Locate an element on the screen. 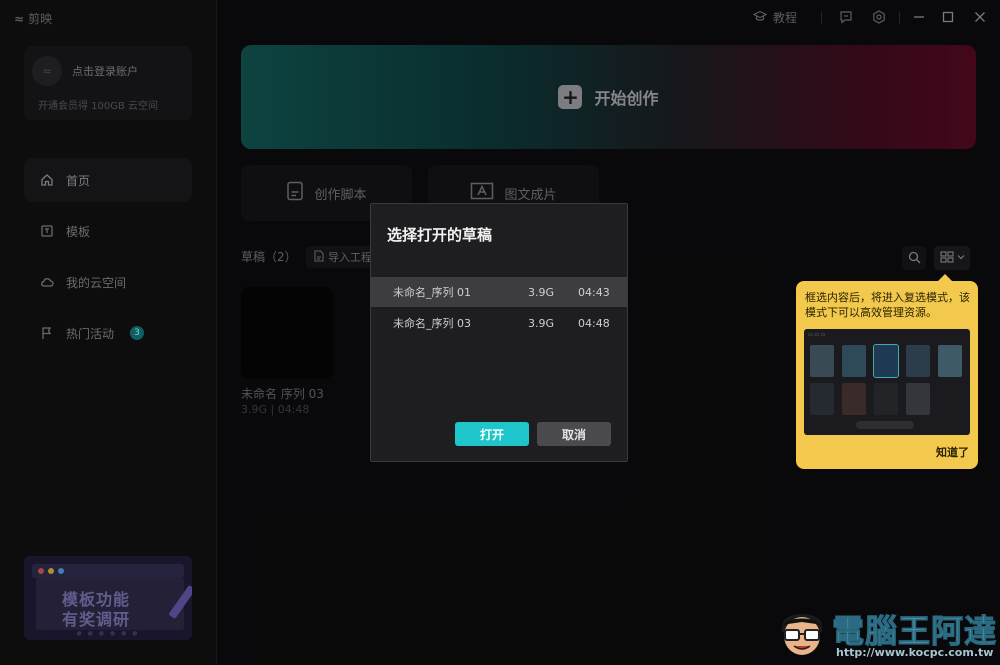  watermark-mascot-icon is located at coordinates (802, 632).